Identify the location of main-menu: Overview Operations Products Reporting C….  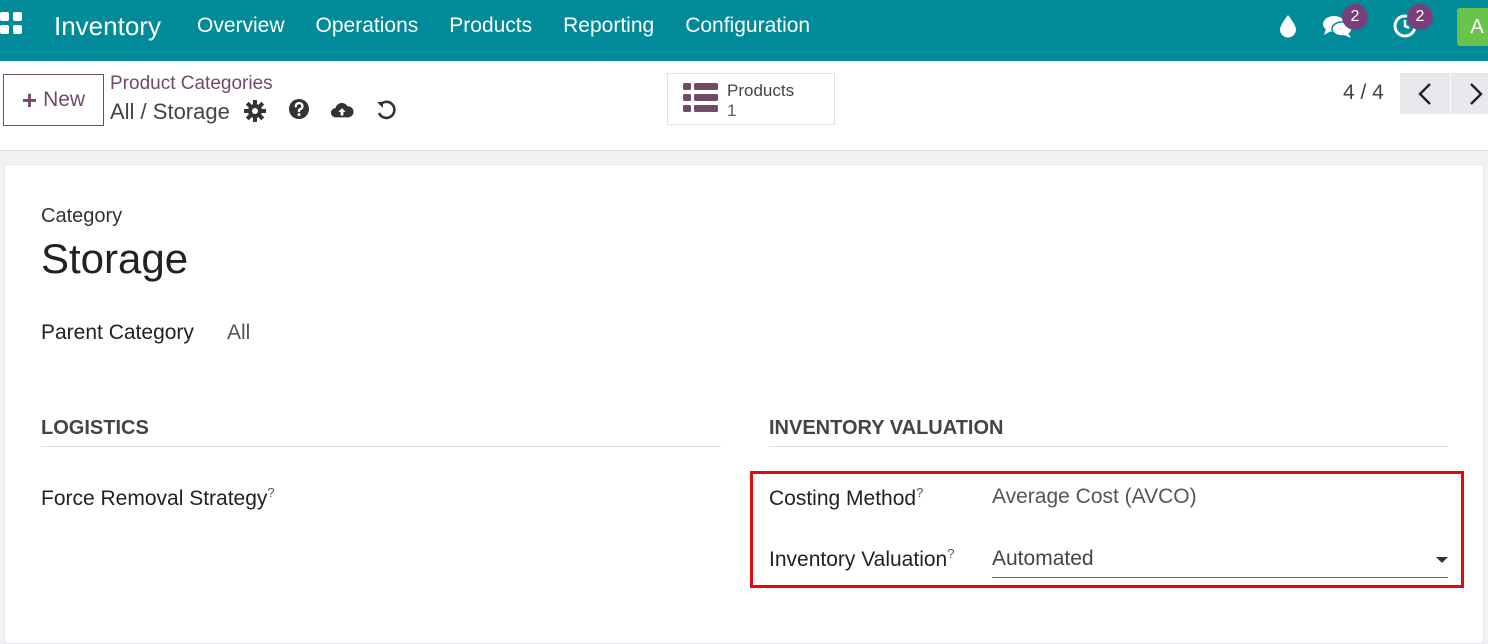
(503, 26).